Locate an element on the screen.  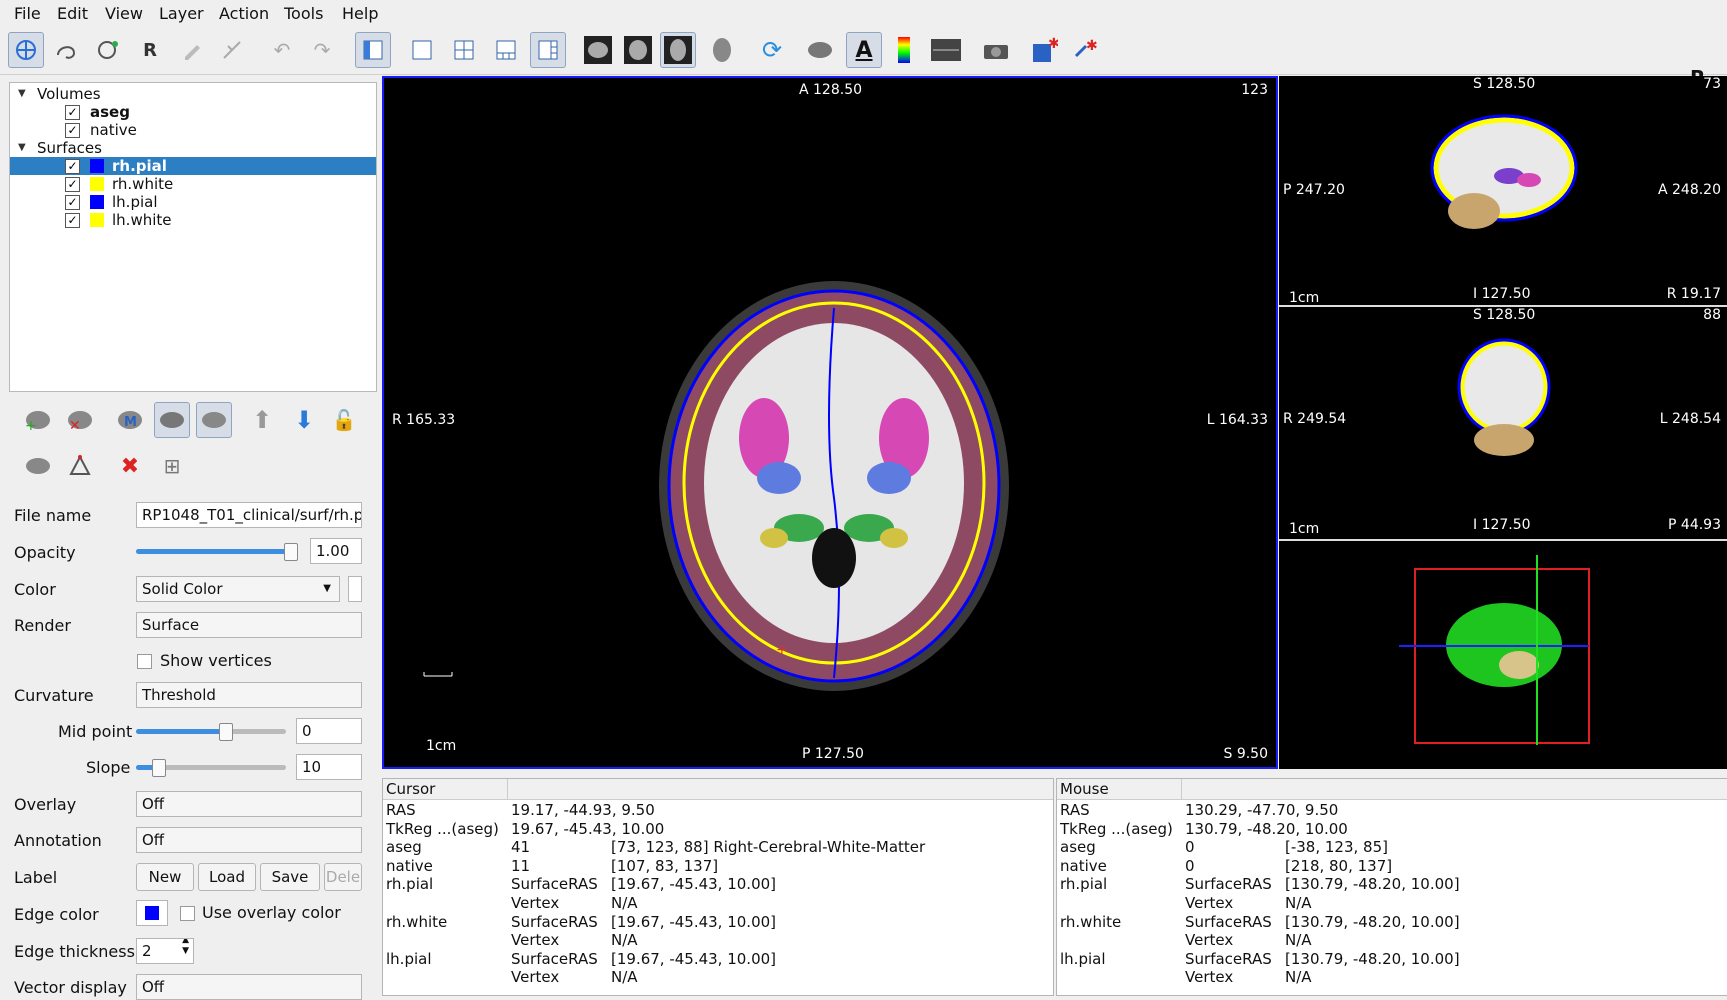
edge-thickness-spinbox: 2 ▲ ▼ is located at coordinates (165, 951).